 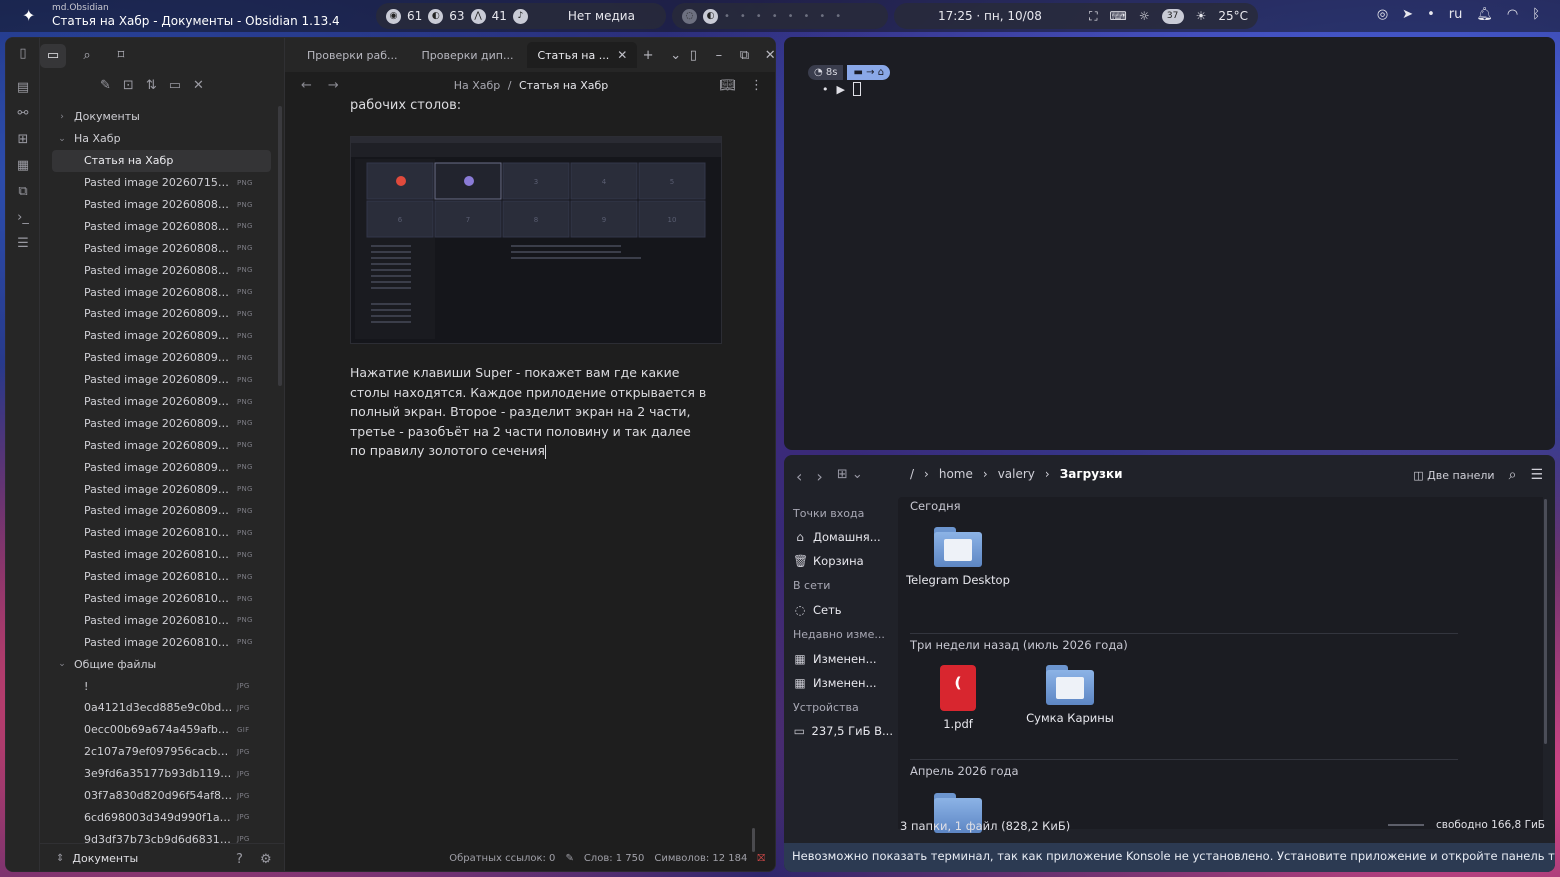 What do you see at coordinates (23, 140) in the screenshot?
I see `canvas-icon: ⊞` at bounding box center [23, 140].